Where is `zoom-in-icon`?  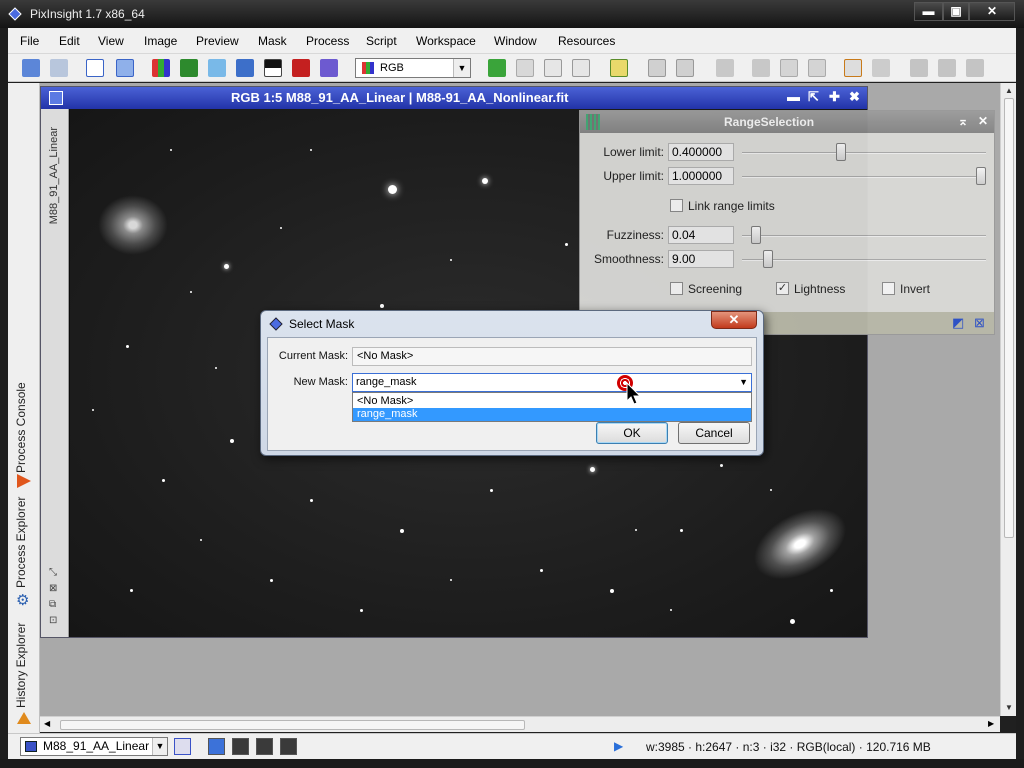
zoom-in-icon is located at coordinates (685, 68).